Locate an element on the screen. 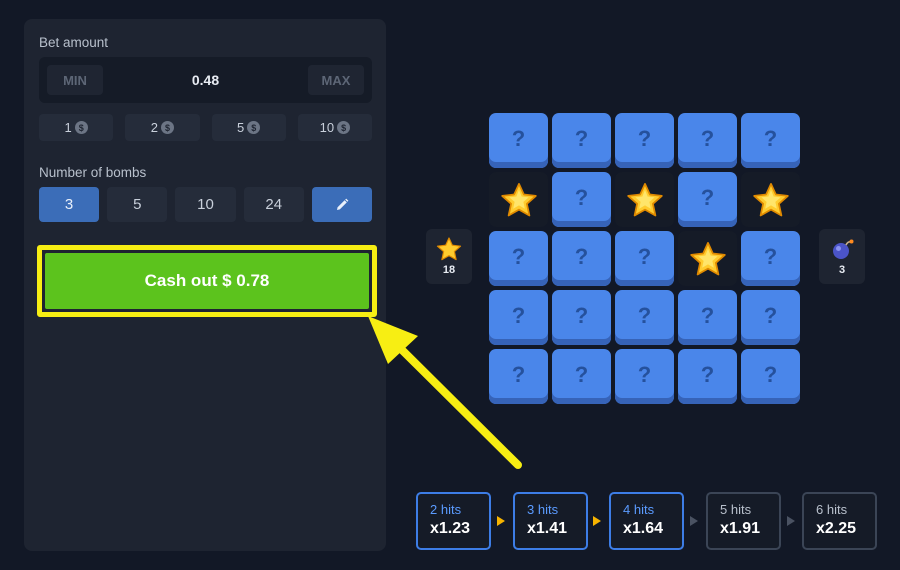 The width and height of the screenshot is (900, 570). multiplier-hits: 4 hits is located at coordinates (639, 509).